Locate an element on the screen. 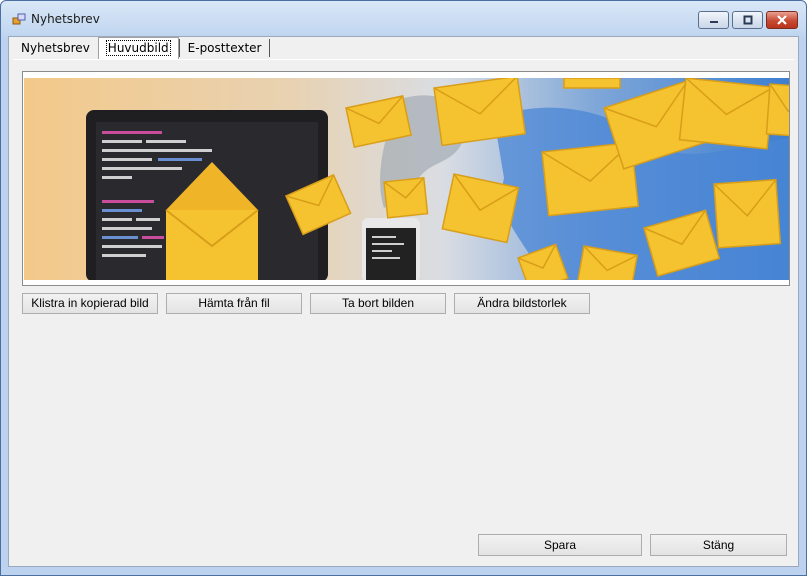 The height and width of the screenshot is (576, 807). save-button: Spara is located at coordinates (560, 545).